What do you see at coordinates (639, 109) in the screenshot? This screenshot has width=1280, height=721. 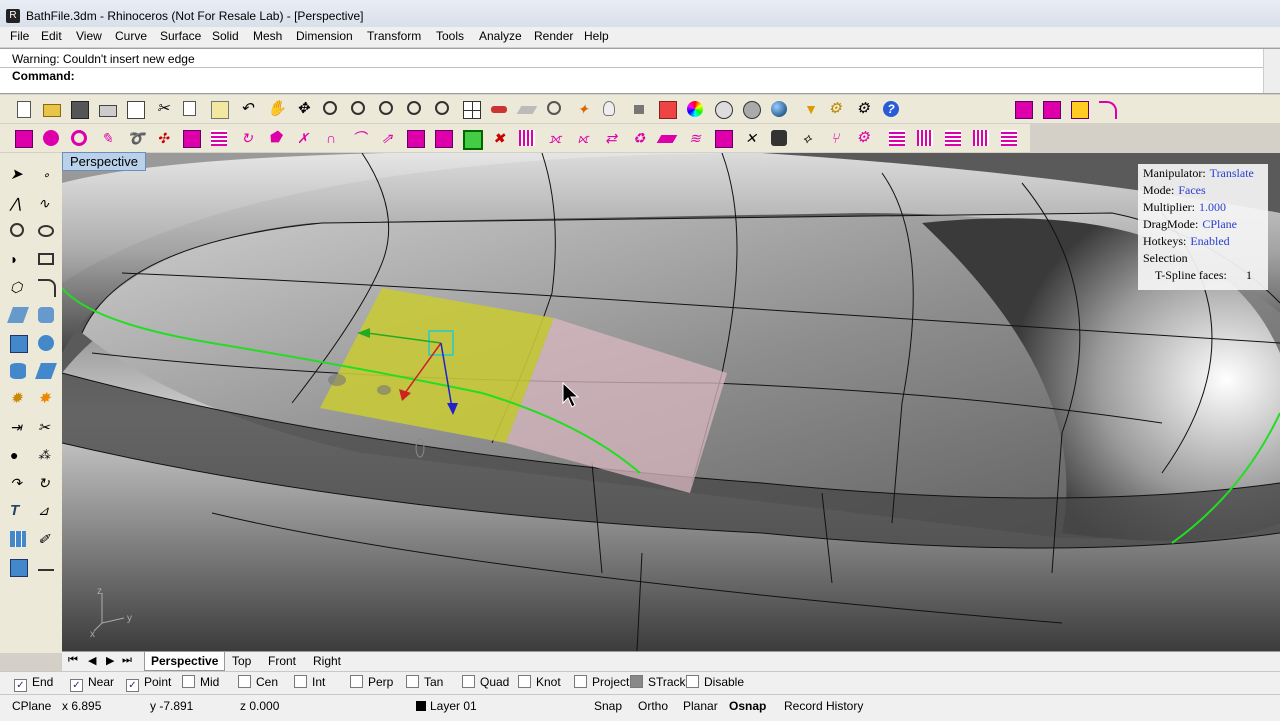 I see `lock-icon` at bounding box center [639, 109].